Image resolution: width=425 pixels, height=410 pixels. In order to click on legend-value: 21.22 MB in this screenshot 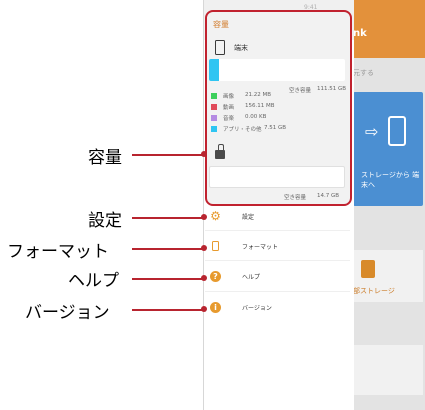, I will do `click(258, 95)`.